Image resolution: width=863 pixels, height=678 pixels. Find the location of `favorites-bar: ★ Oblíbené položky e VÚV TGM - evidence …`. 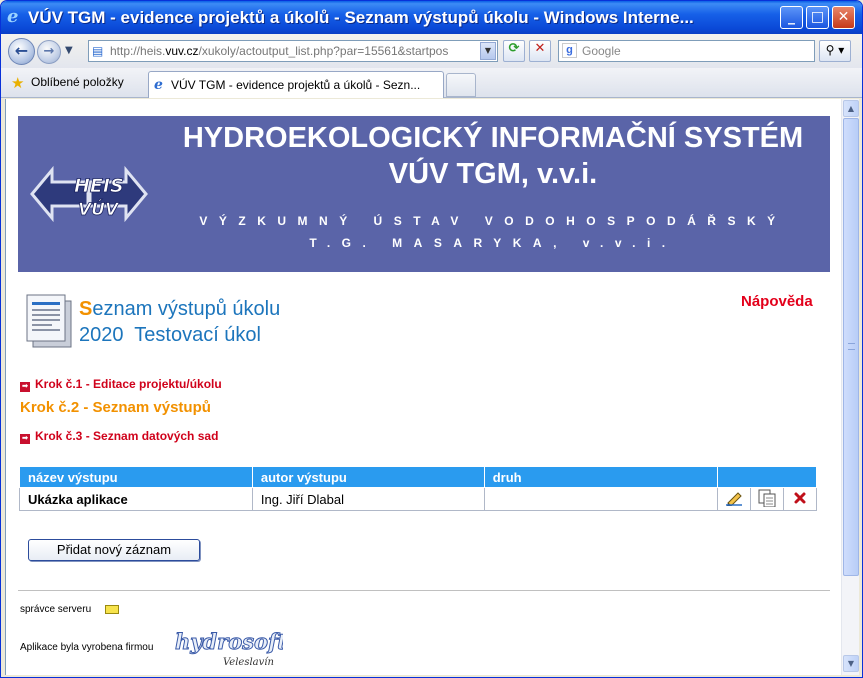

favorites-bar: ★ Oblíbené položky e VÚV TGM - evidence … is located at coordinates (431, 83).